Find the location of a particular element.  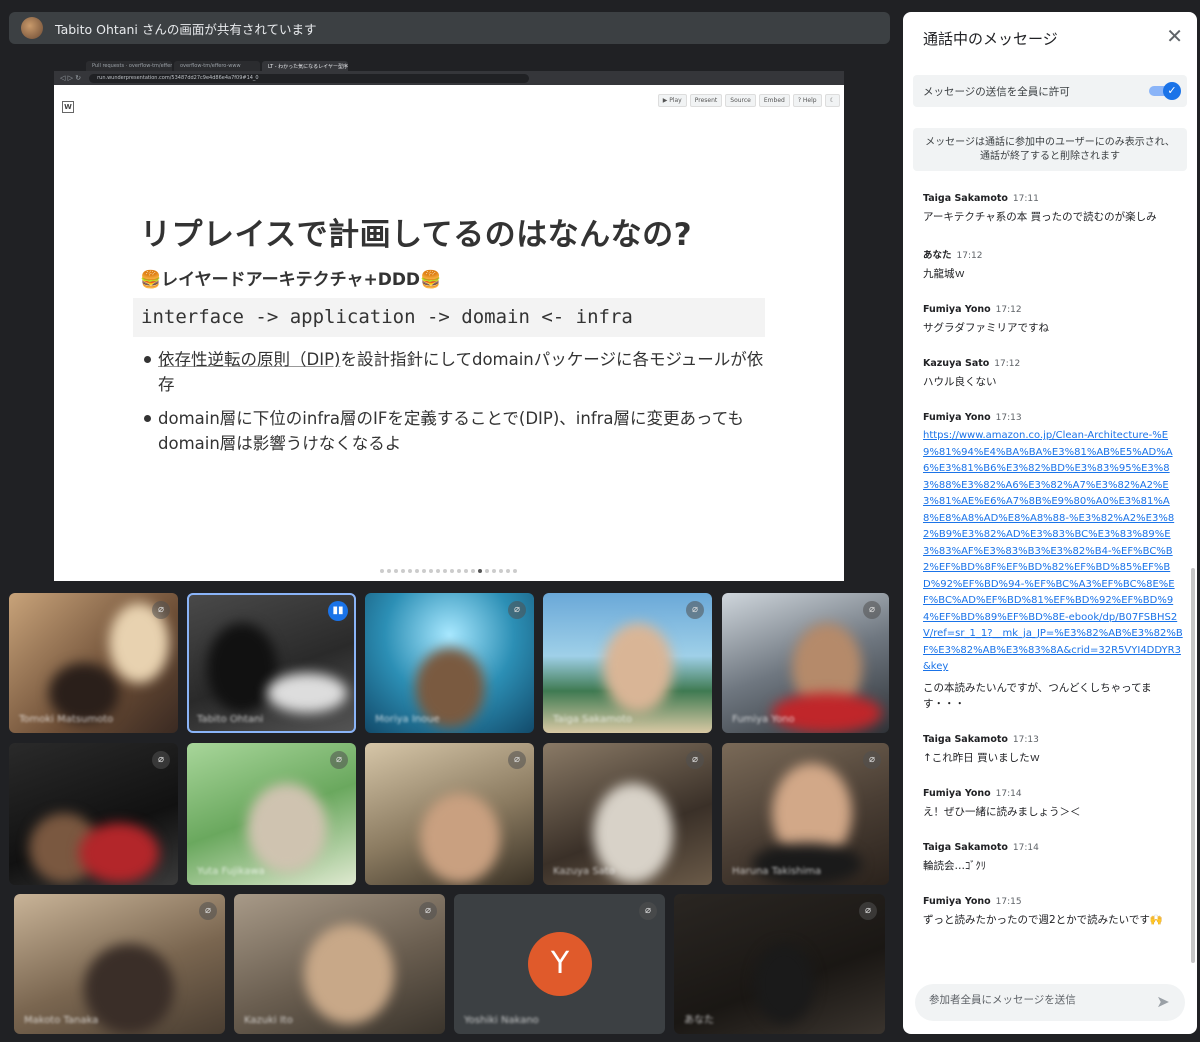

message-sender: Kazuya Sato is located at coordinates (956, 363).